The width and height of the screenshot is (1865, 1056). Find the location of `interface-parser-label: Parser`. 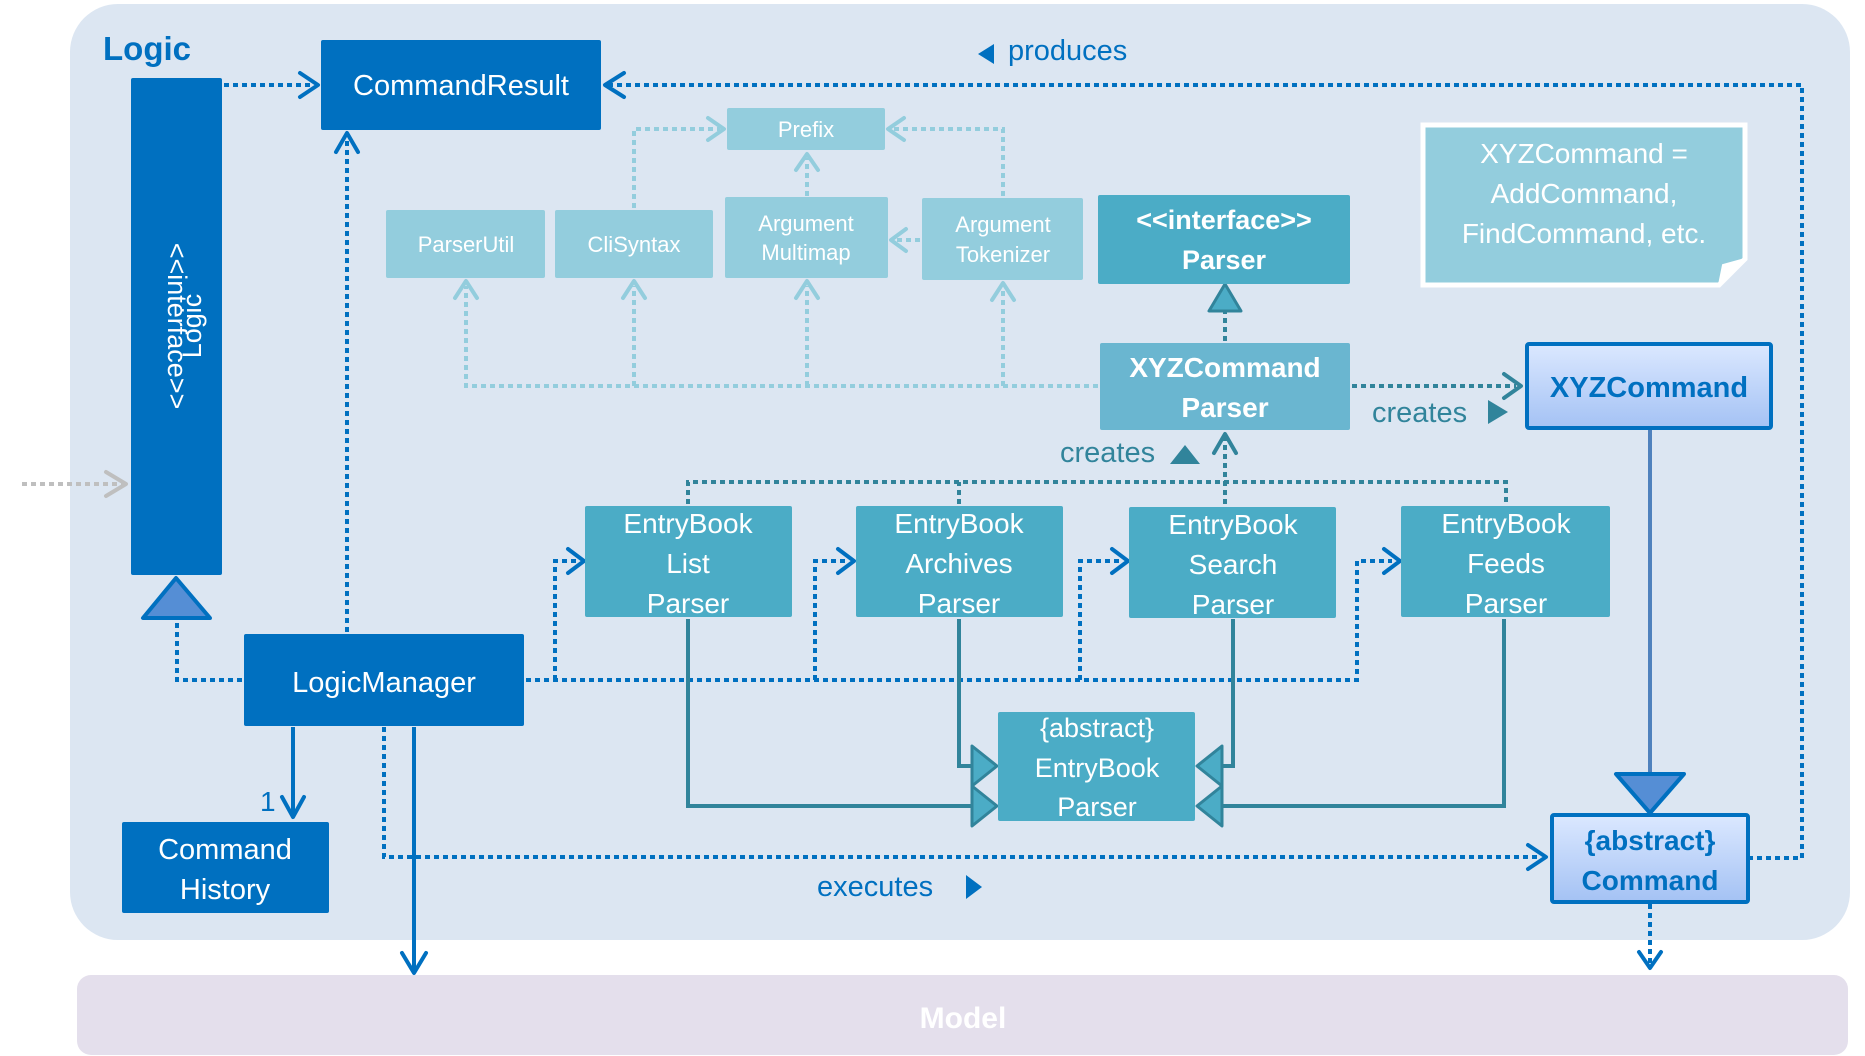

interface-parser-label: Parser is located at coordinates (1224, 260).